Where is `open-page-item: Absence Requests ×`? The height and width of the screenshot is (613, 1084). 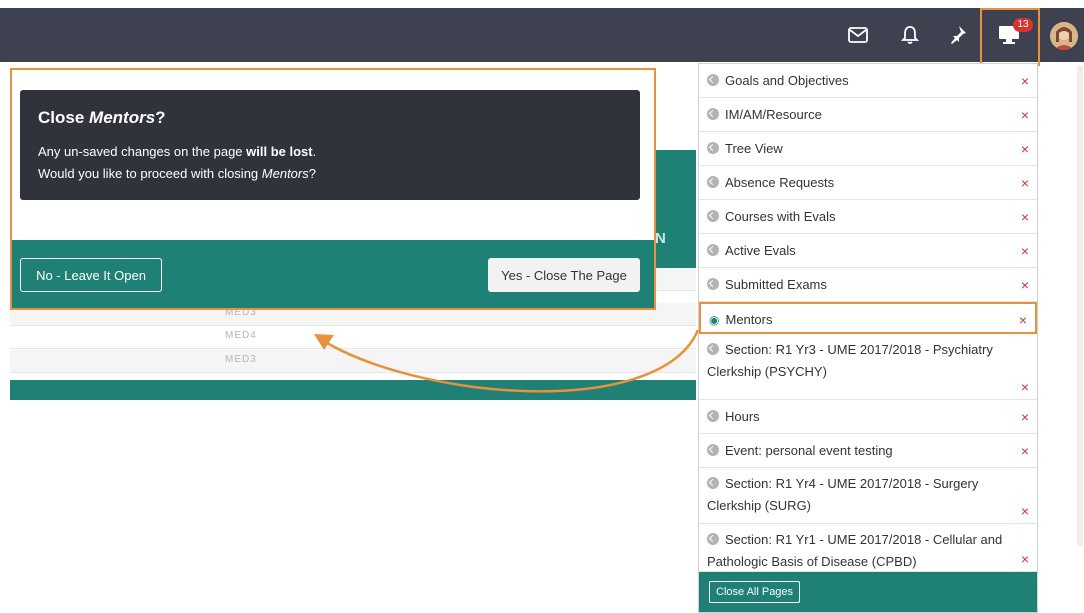 open-page-item: Absence Requests × is located at coordinates (868, 183).